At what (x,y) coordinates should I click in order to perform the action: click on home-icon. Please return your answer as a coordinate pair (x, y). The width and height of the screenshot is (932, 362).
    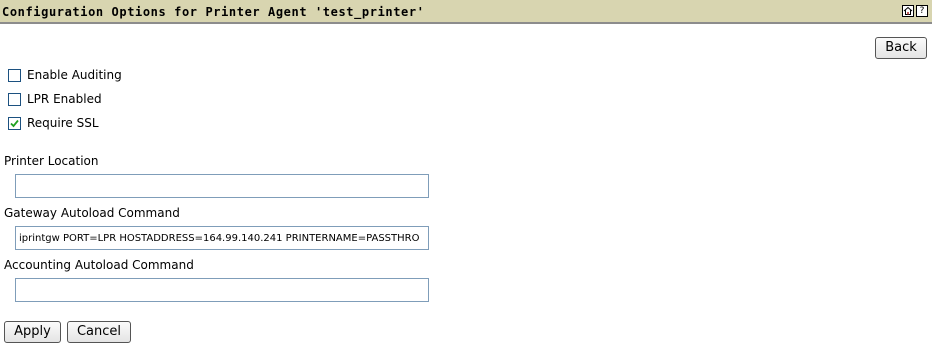
    Looking at the image, I should click on (908, 11).